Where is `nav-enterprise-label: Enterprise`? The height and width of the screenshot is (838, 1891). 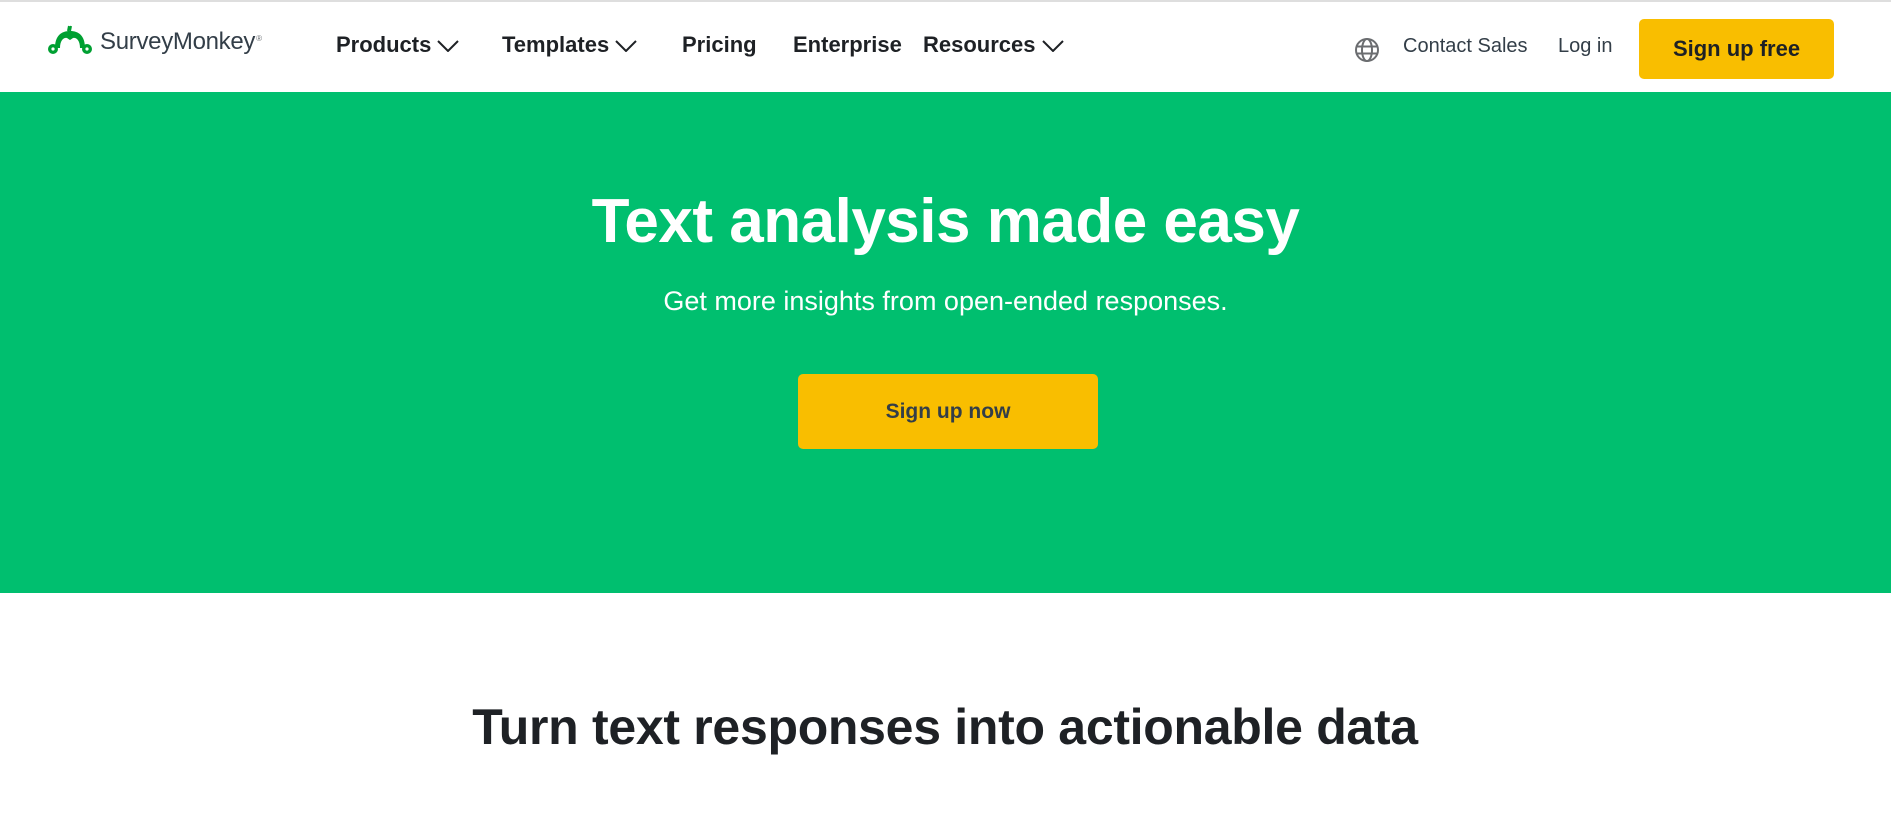 nav-enterprise-label: Enterprise is located at coordinates (847, 44).